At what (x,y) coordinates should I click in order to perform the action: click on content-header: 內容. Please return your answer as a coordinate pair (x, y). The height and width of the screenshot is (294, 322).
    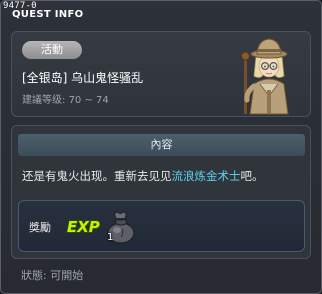
    Looking at the image, I should click on (161, 145).